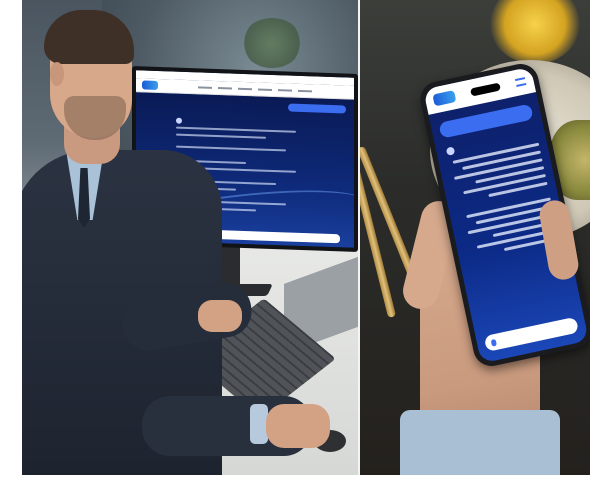 The width and height of the screenshot is (612, 483). I want to click on man-hand-on-keyboard, so click(220, 316).